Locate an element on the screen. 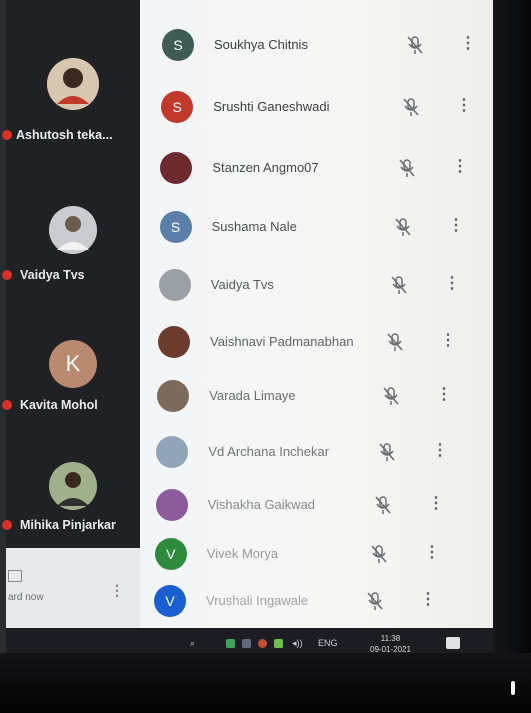 The image size is (531, 713). network-icon is located at coordinates (278, 643).